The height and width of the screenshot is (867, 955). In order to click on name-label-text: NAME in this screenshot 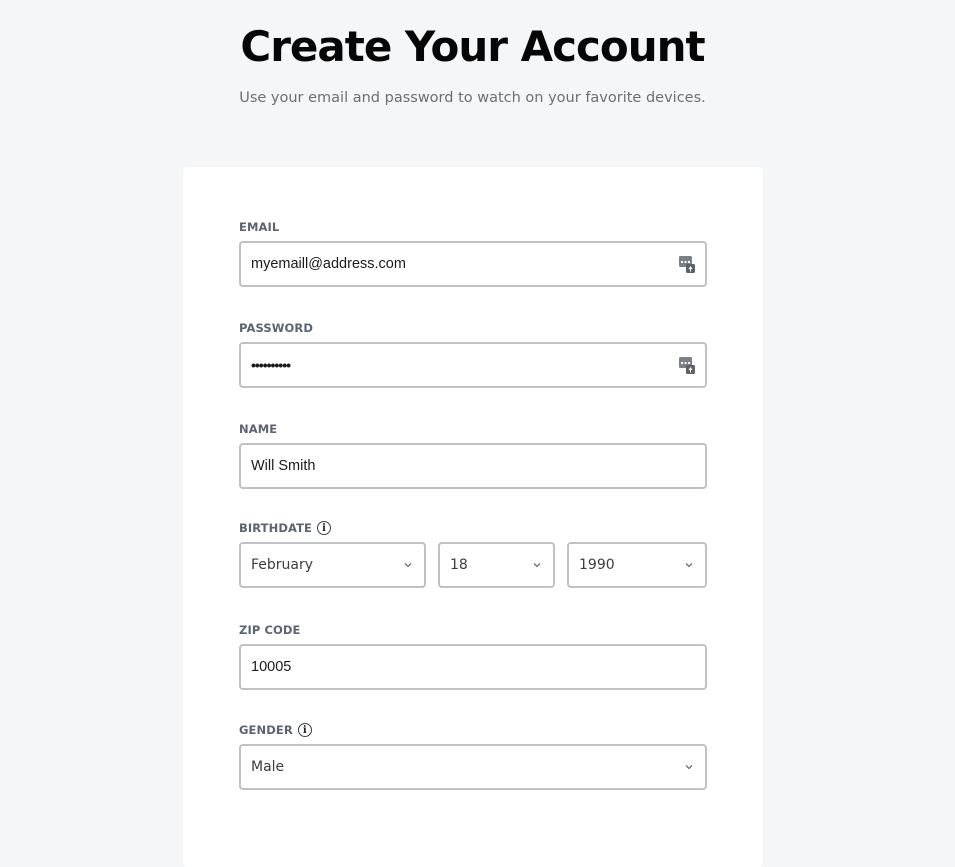, I will do `click(258, 429)`.